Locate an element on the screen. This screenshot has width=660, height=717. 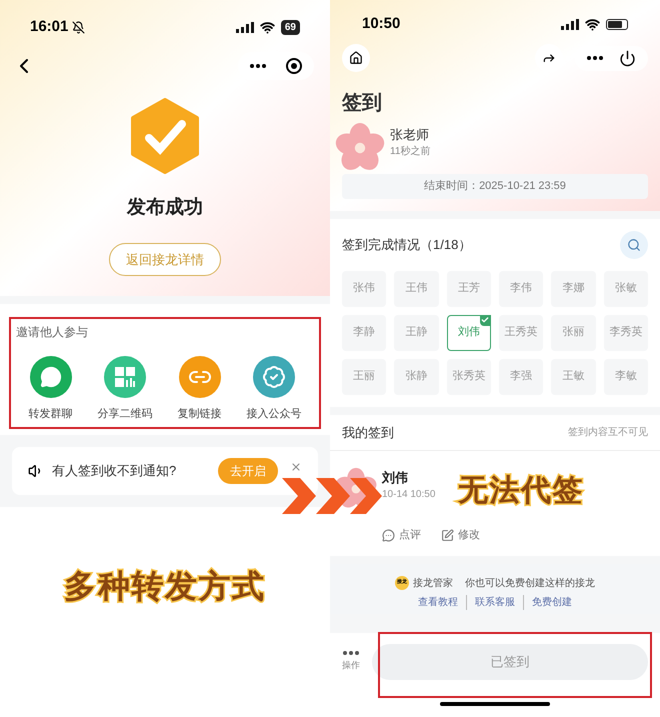
share-option-label: 接入公众号 is located at coordinates (274, 414).